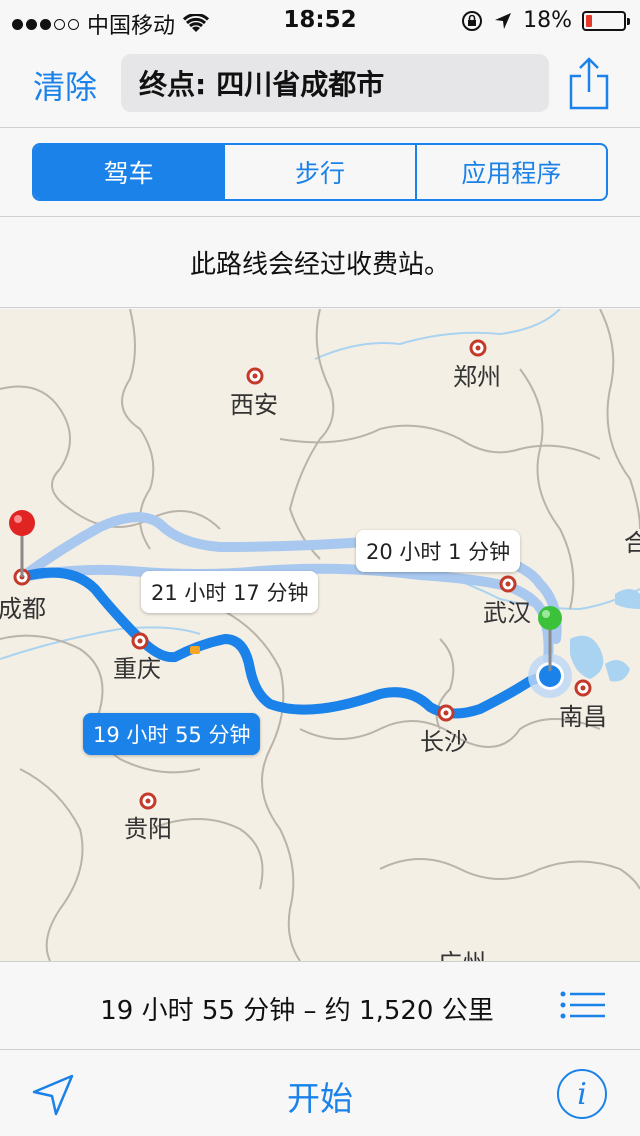 The image size is (640, 1136). I want to click on city-label-wuhan: 武汉, so click(507, 613).